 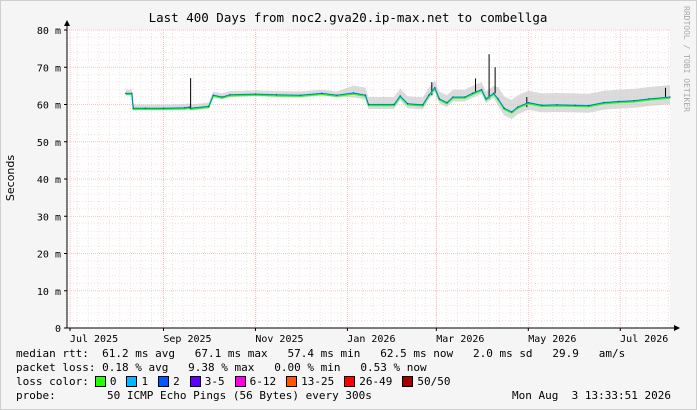 What do you see at coordinates (263, 381) in the screenshot?
I see `legend-label: 6-12` at bounding box center [263, 381].